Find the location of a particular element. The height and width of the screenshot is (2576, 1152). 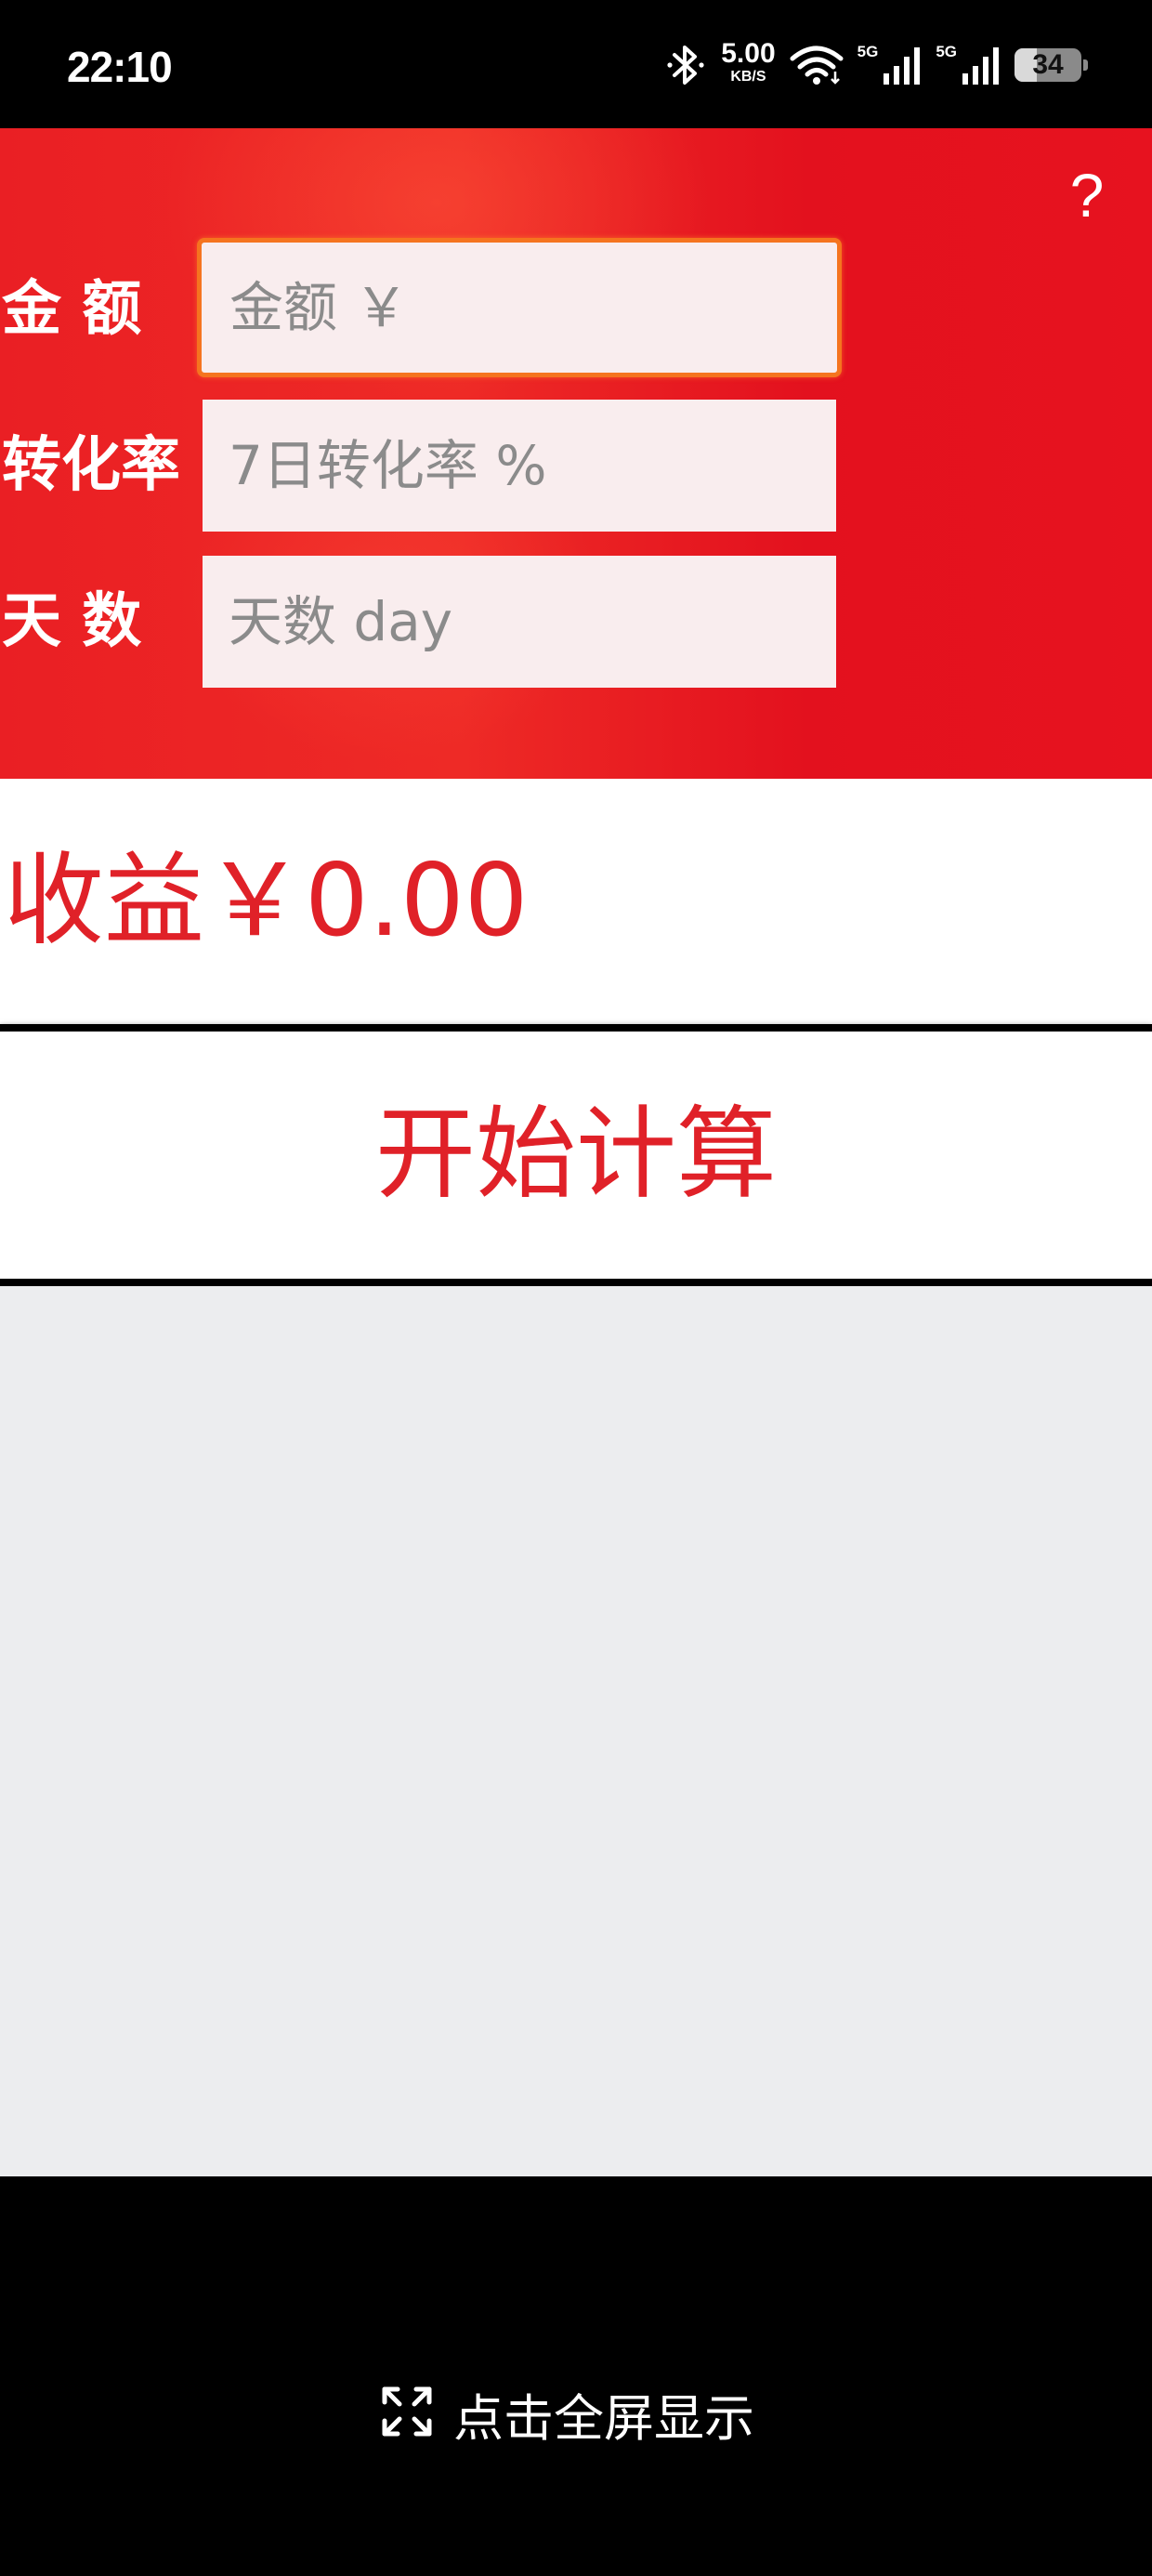

days-row: 天 数 is located at coordinates (576, 622).